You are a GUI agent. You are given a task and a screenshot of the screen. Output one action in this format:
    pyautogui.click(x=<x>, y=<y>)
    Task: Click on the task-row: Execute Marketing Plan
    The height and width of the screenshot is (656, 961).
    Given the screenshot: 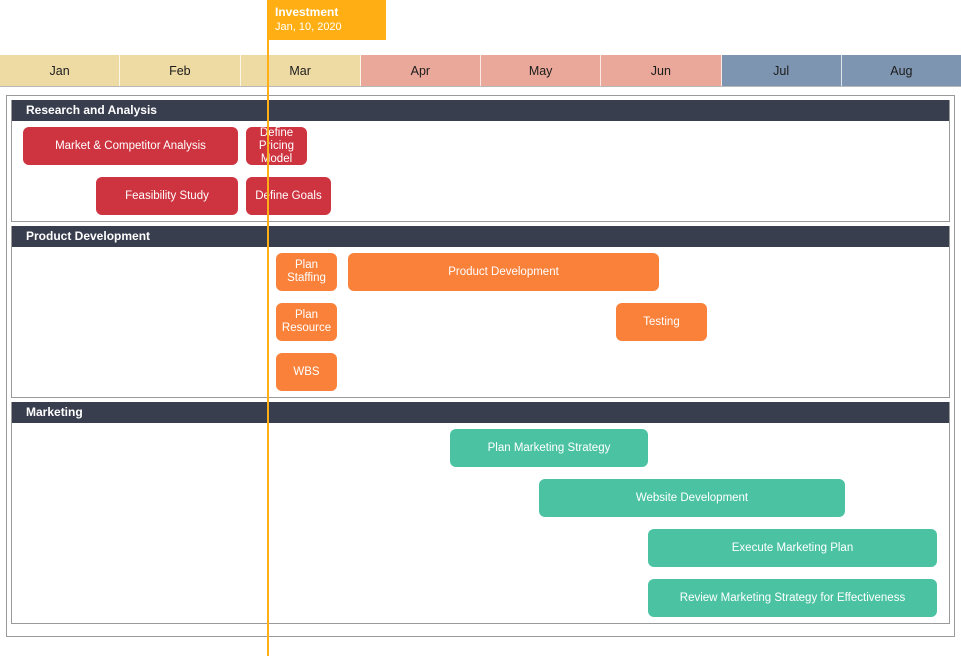 What is the action you would take?
    pyautogui.click(x=480, y=548)
    